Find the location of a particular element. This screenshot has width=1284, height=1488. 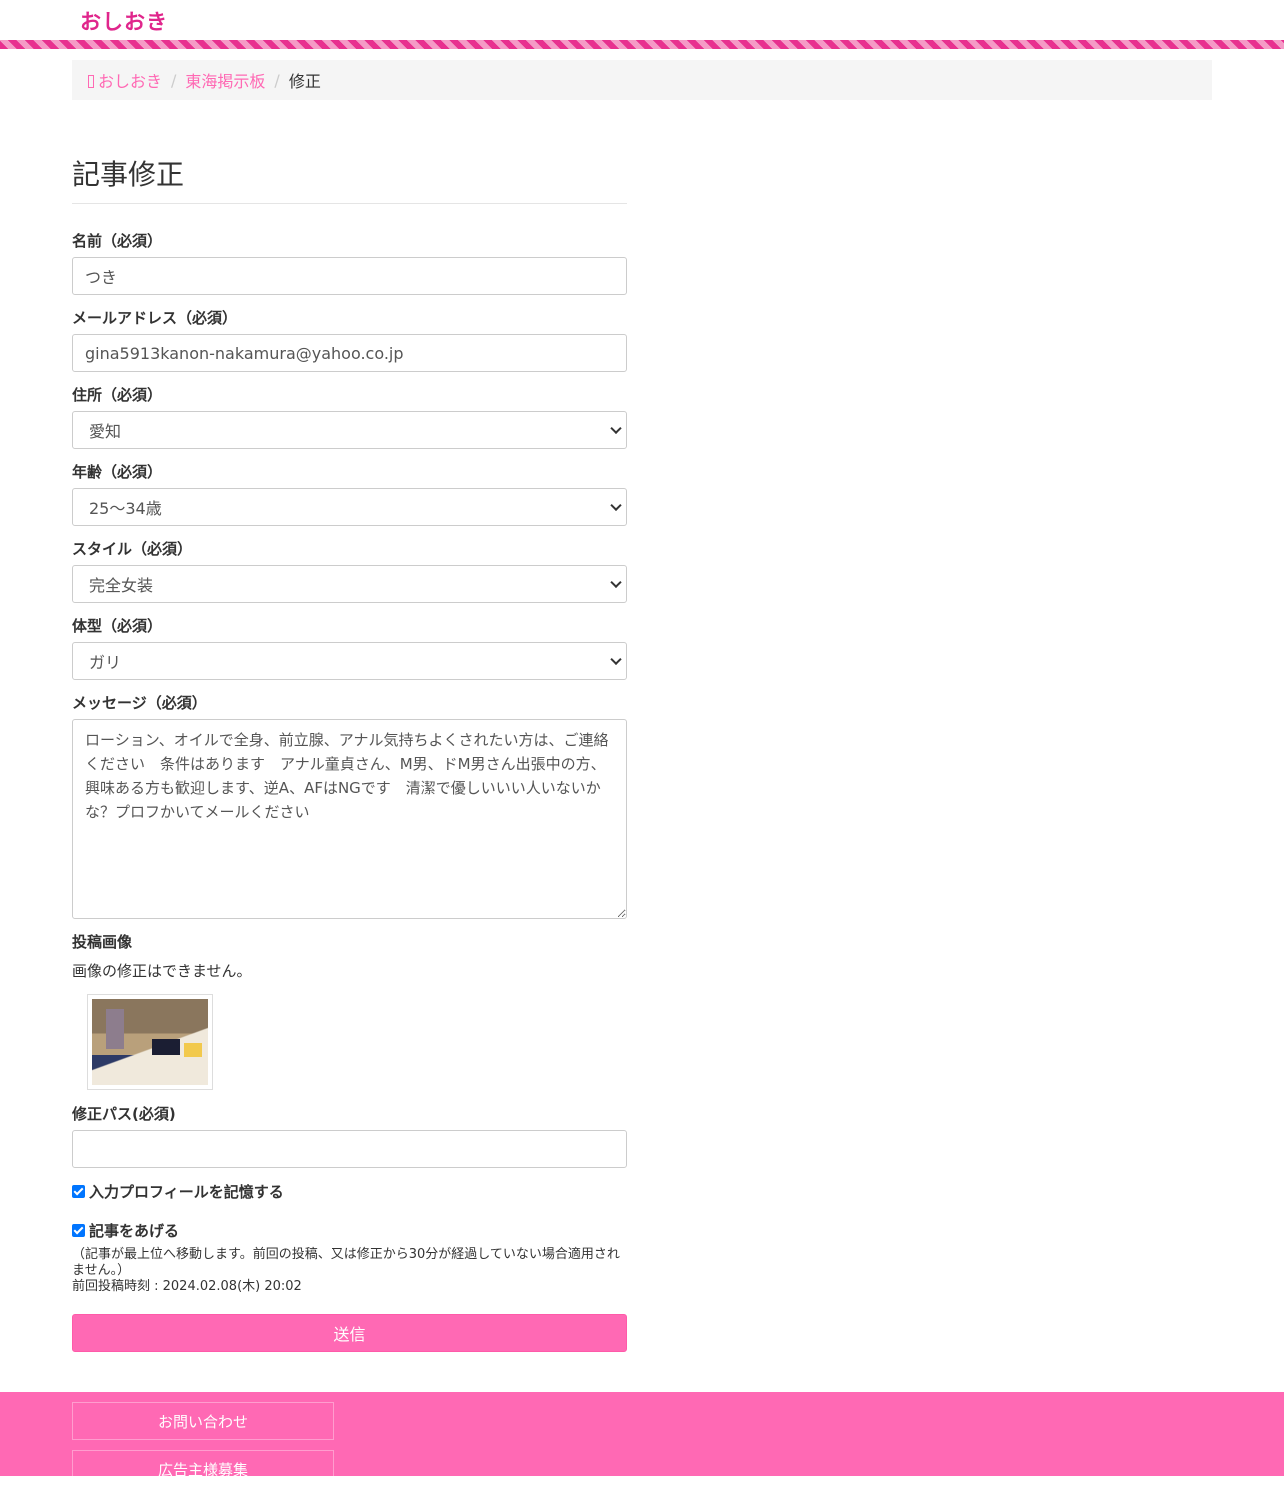

style-select: 完全女装 is located at coordinates (349, 584).